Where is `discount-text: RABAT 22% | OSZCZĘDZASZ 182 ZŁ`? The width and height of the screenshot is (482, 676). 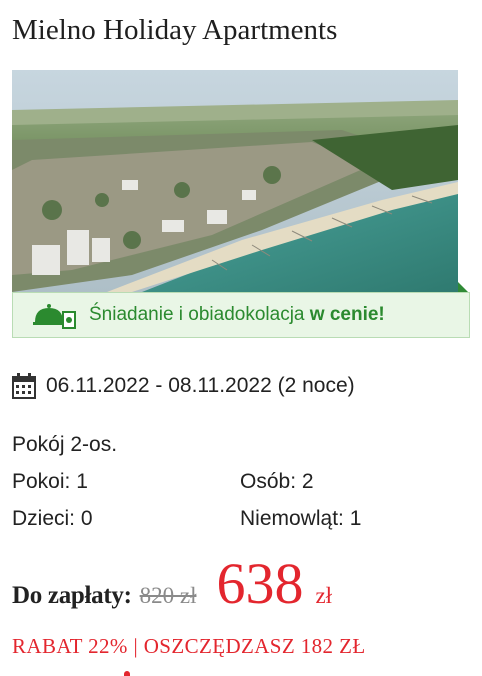
discount-text: RABAT 22% | OSZCZĘDZASZ 182 ZŁ is located at coordinates (189, 646).